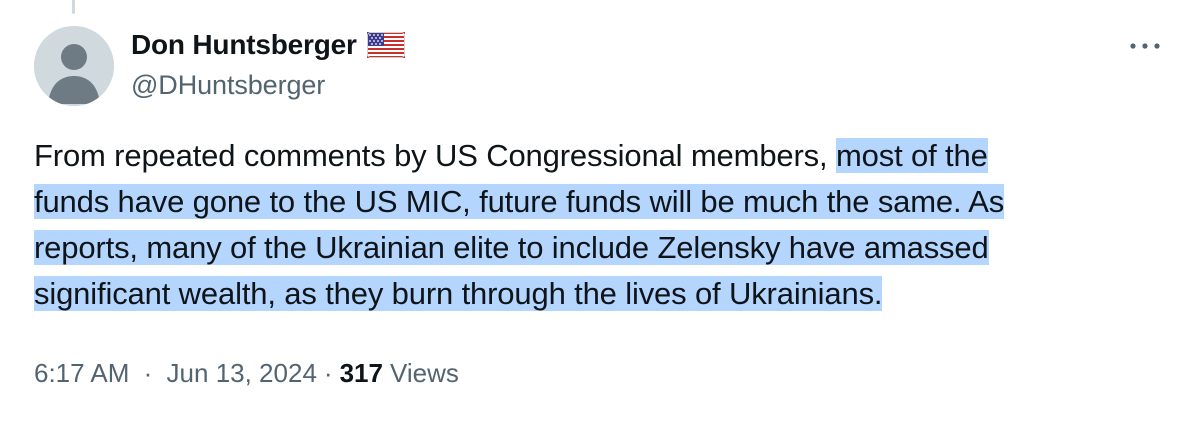 The image size is (1200, 428). What do you see at coordinates (385, 45) in the screenshot?
I see `us-flag-icon` at bounding box center [385, 45].